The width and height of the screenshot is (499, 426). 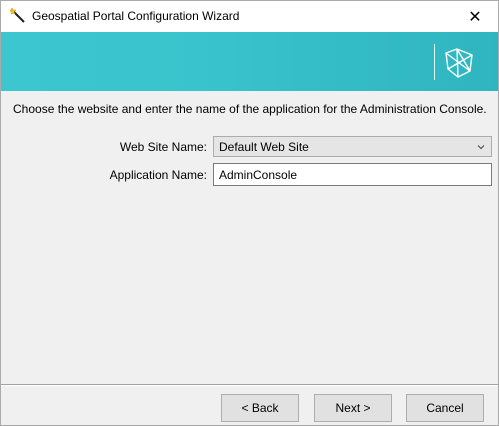 I want to click on close-button: ✕, so click(x=475, y=16).